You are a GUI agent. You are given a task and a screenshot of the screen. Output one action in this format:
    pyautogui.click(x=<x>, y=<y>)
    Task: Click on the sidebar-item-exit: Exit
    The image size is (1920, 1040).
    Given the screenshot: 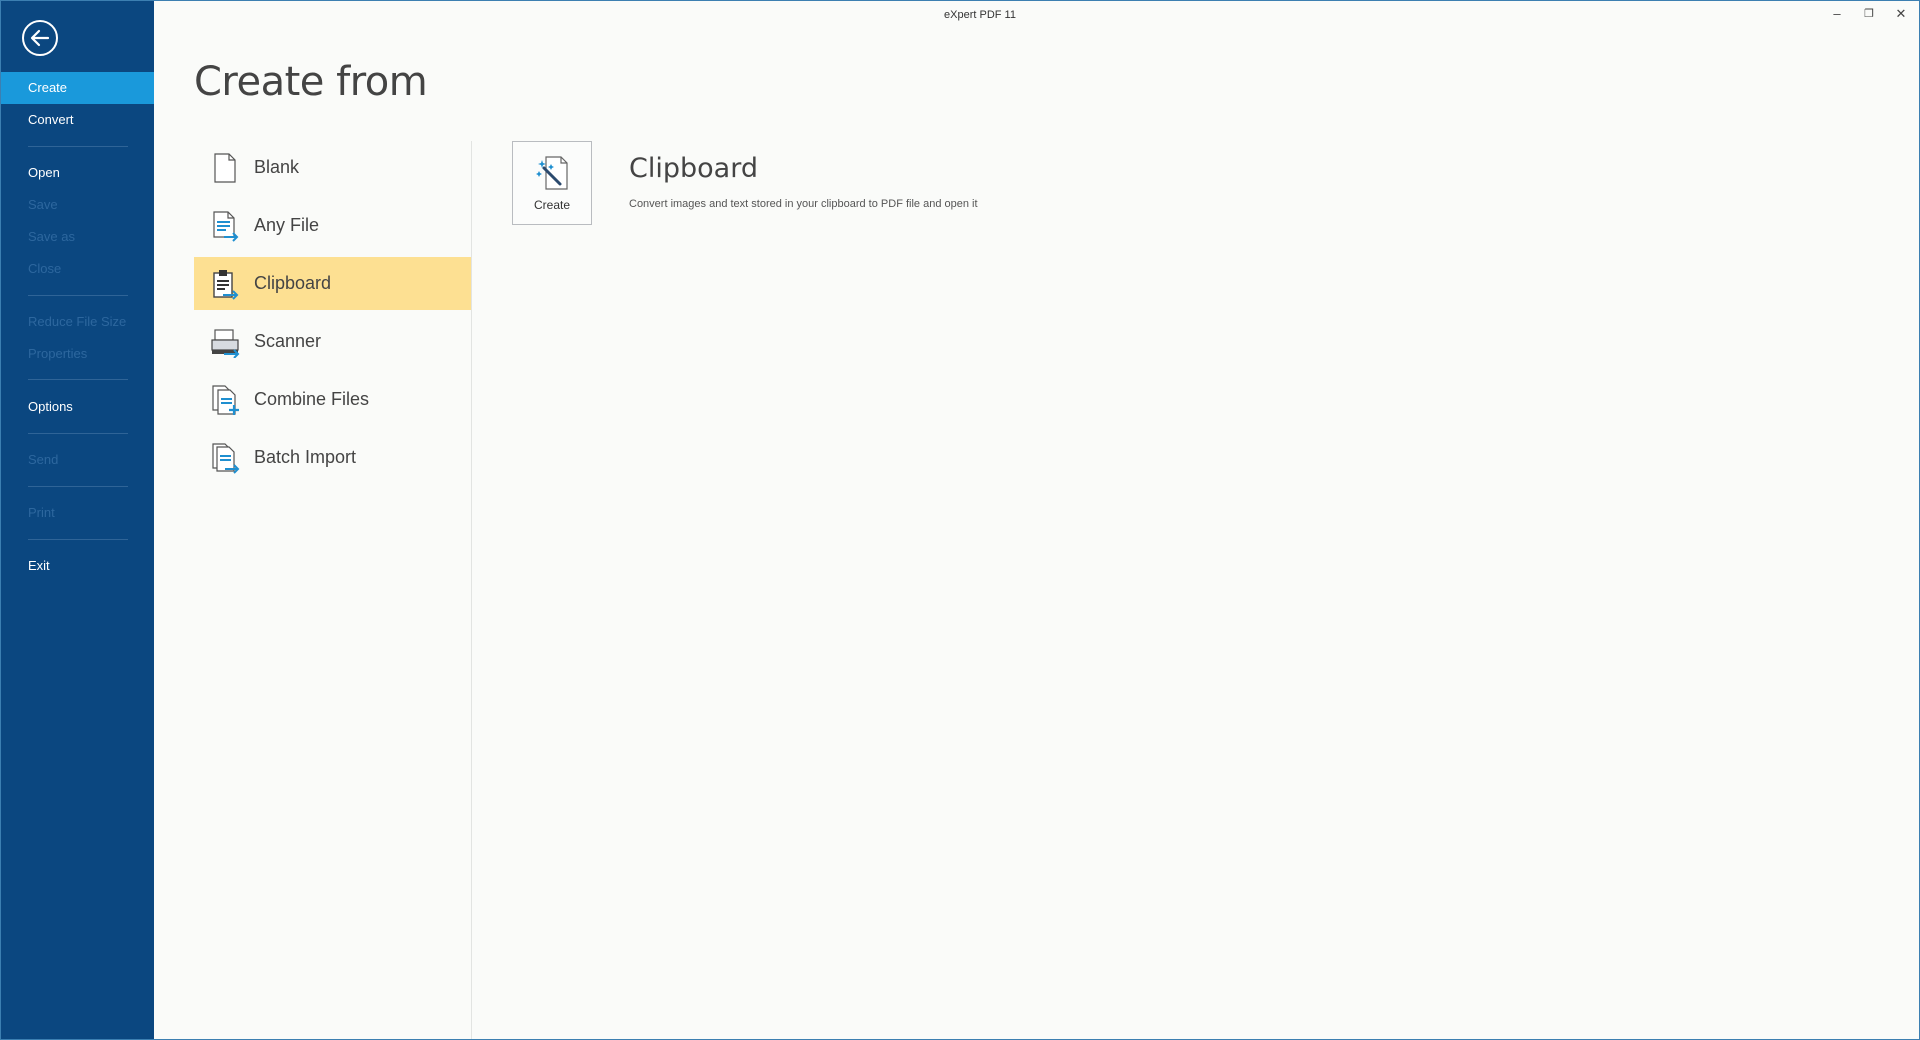 What is the action you would take?
    pyautogui.click(x=77, y=566)
    